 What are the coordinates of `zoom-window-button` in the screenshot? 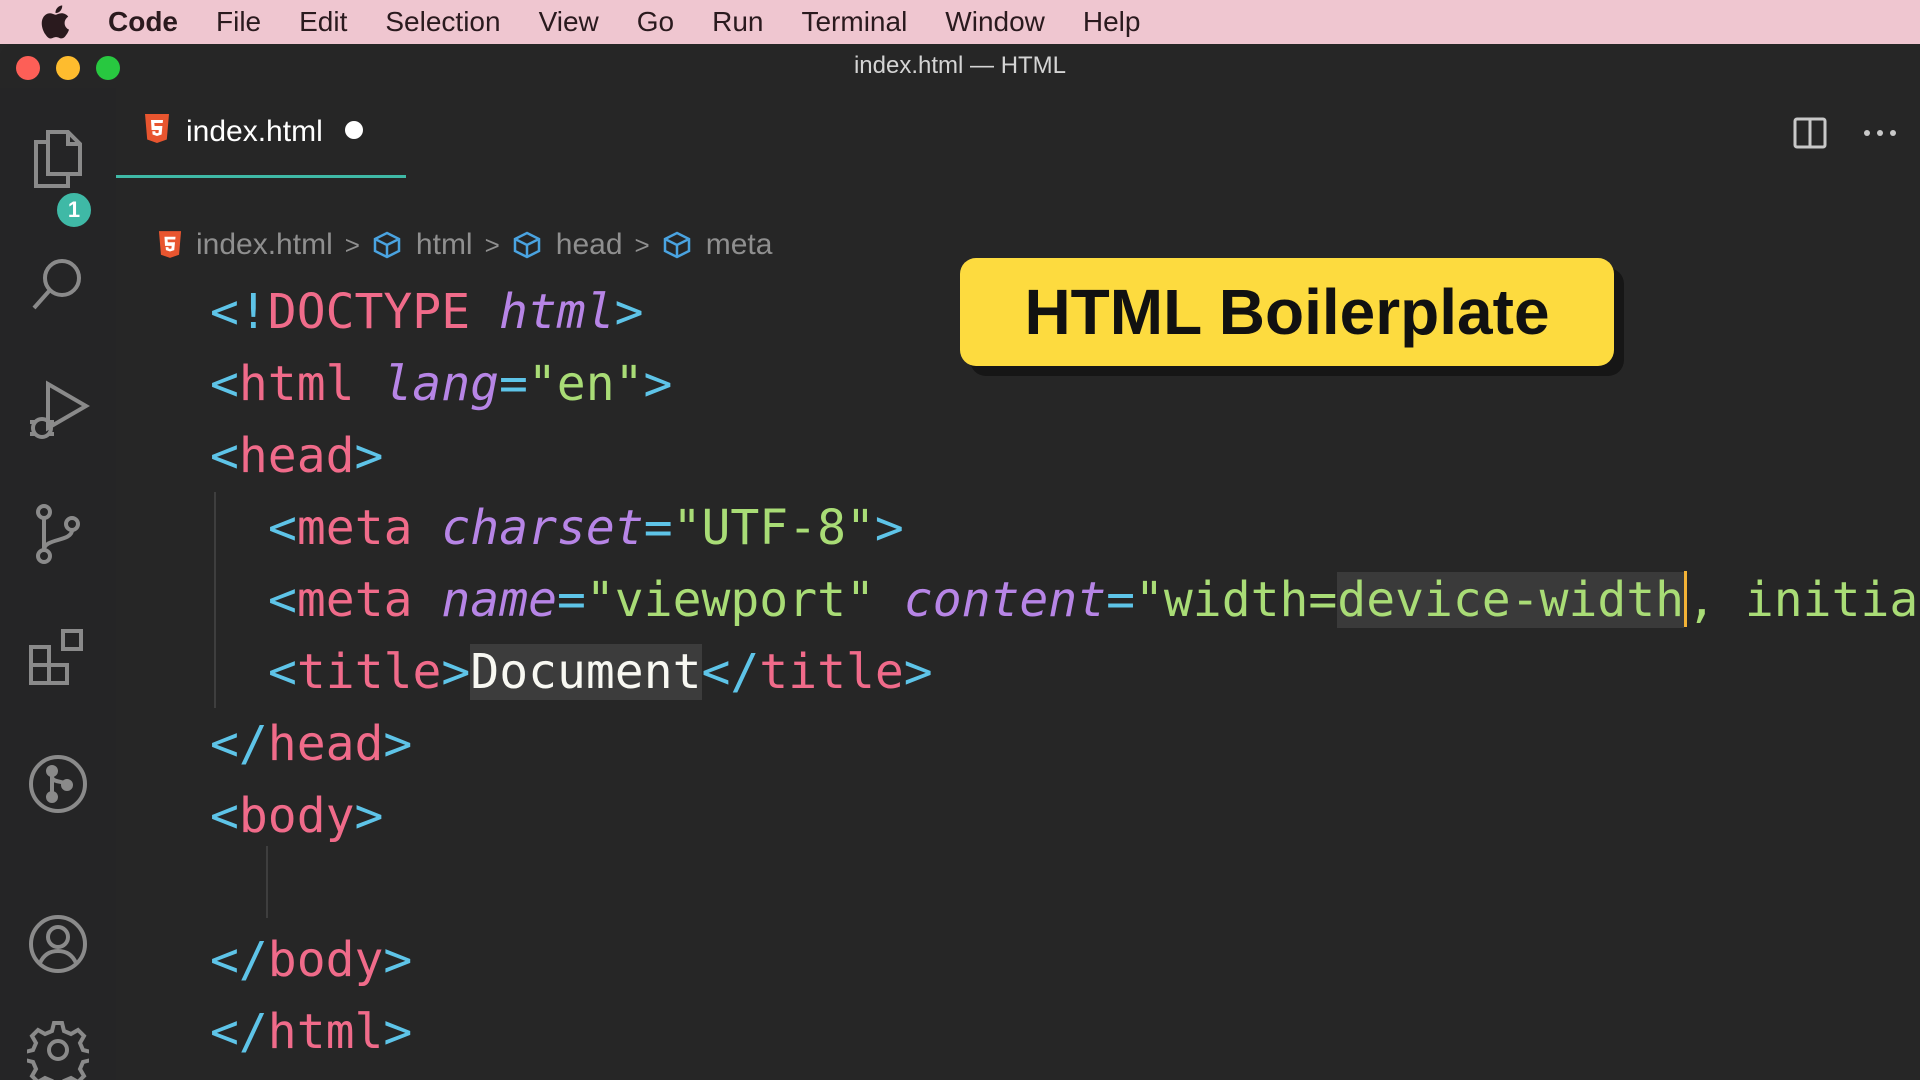 It's located at (108, 68).